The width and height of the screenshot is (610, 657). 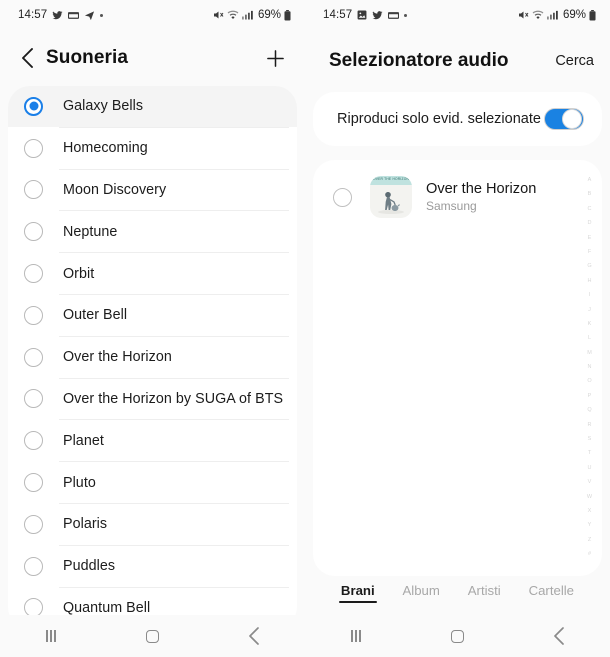 What do you see at coordinates (152, 58) in the screenshot?
I see `app-bar: Suoneria` at bounding box center [152, 58].